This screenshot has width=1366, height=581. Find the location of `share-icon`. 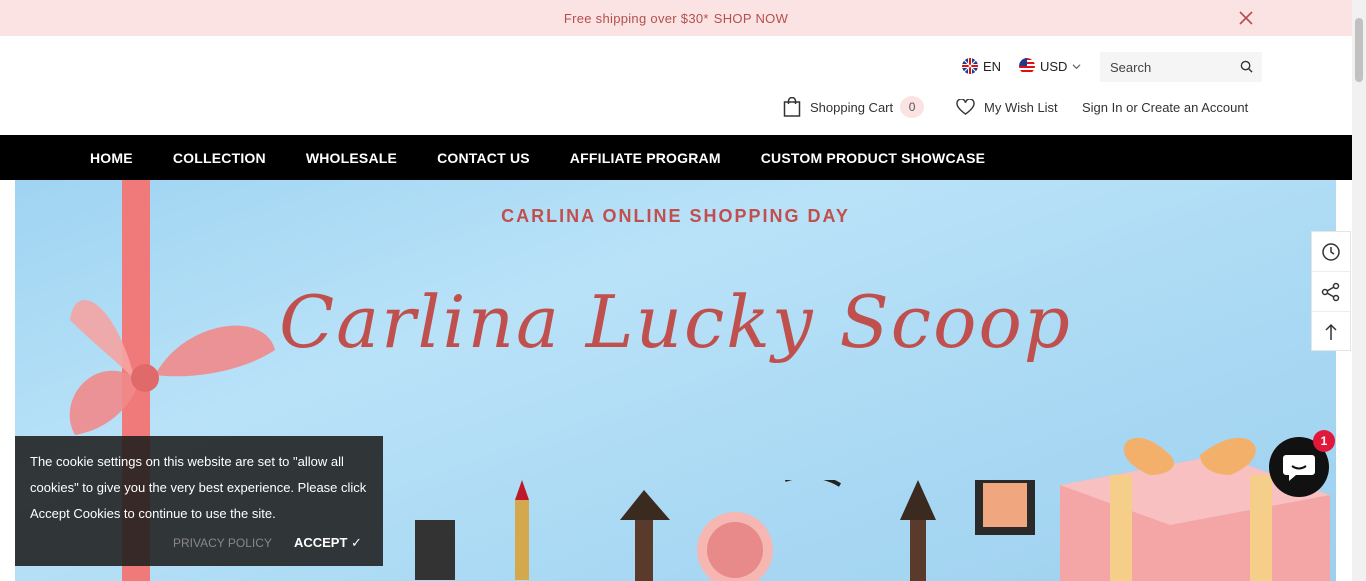

share-icon is located at coordinates (1330, 291).